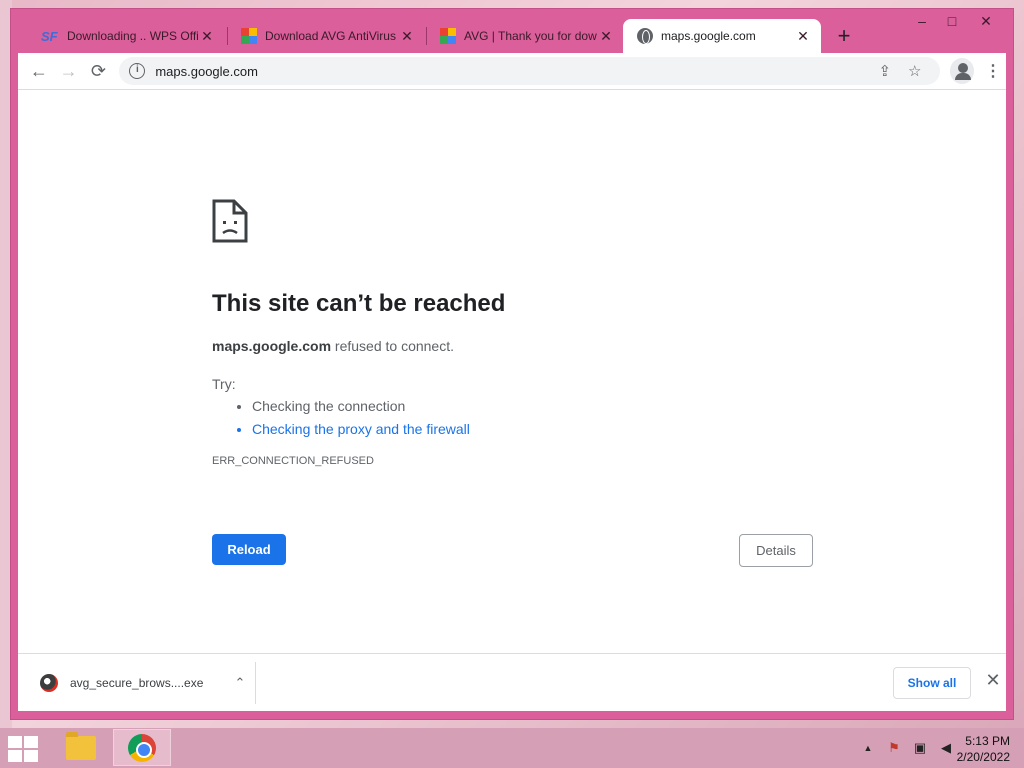 The height and width of the screenshot is (768, 1024). I want to click on error-description: maps.google.com refused to connect., so click(512, 346).